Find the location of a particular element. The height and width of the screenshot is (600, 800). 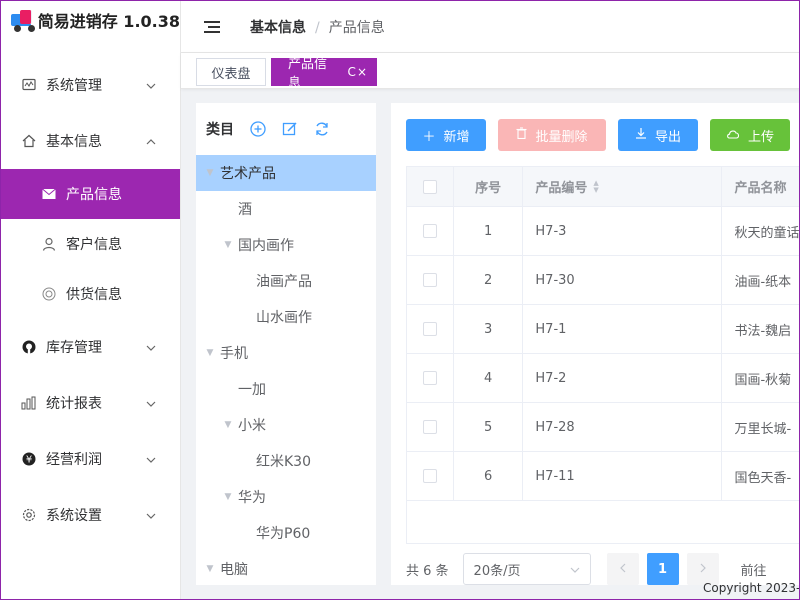

tab-dashboard: 仪表盘 is located at coordinates (231, 72).